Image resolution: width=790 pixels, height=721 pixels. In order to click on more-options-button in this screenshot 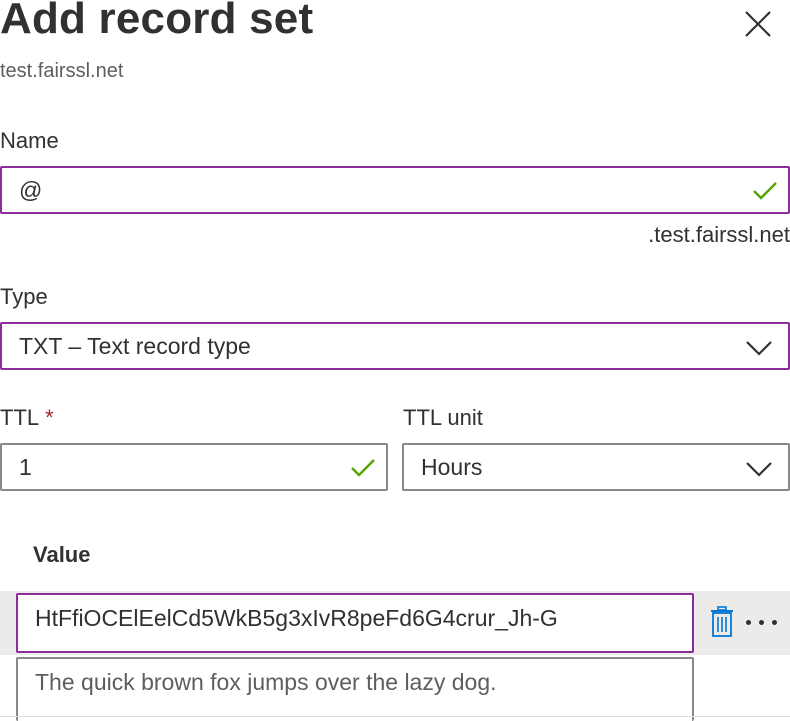, I will do `click(764, 623)`.